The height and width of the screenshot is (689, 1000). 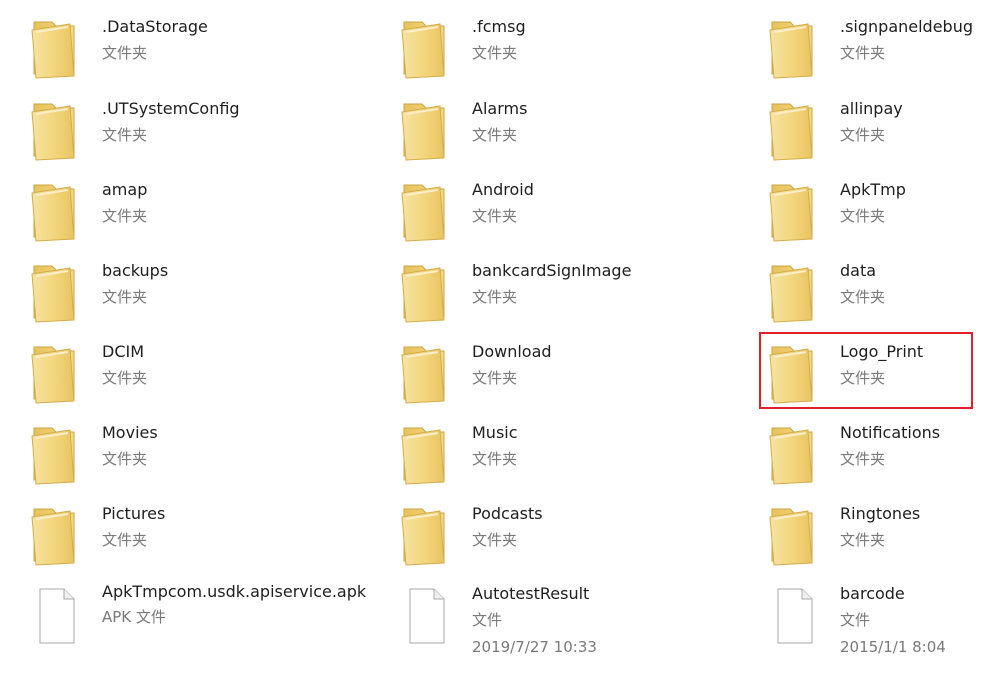 I want to click on item-type: APK 文件, so click(x=134, y=617).